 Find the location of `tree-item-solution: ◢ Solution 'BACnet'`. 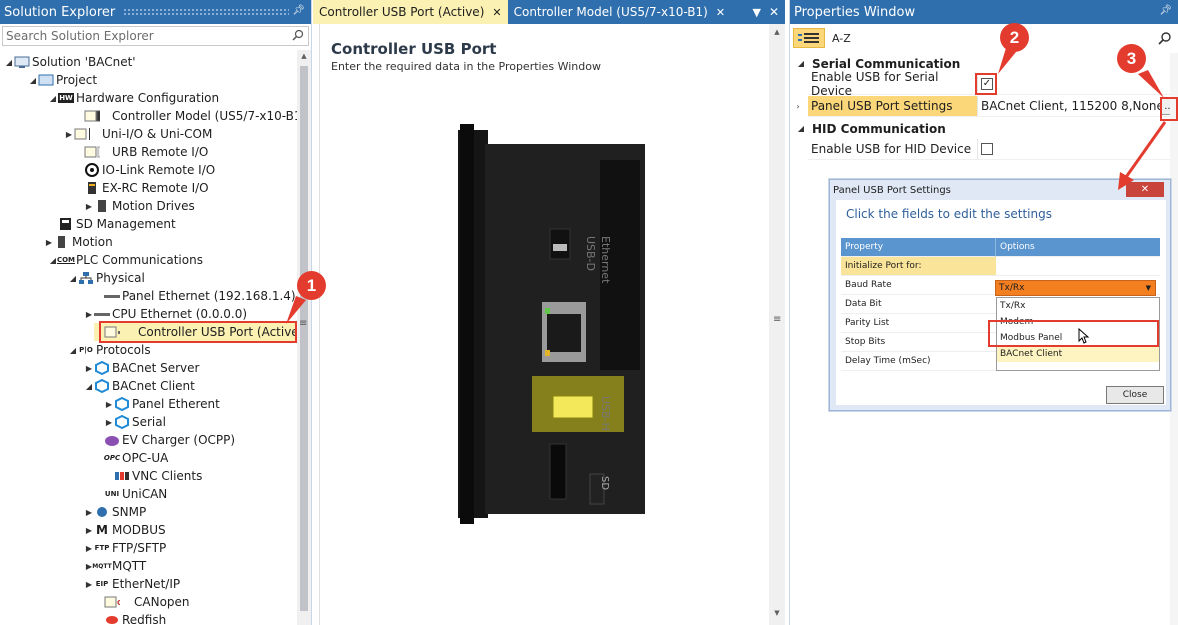

tree-item-solution: ◢ Solution 'BACnet' is located at coordinates (70, 62).